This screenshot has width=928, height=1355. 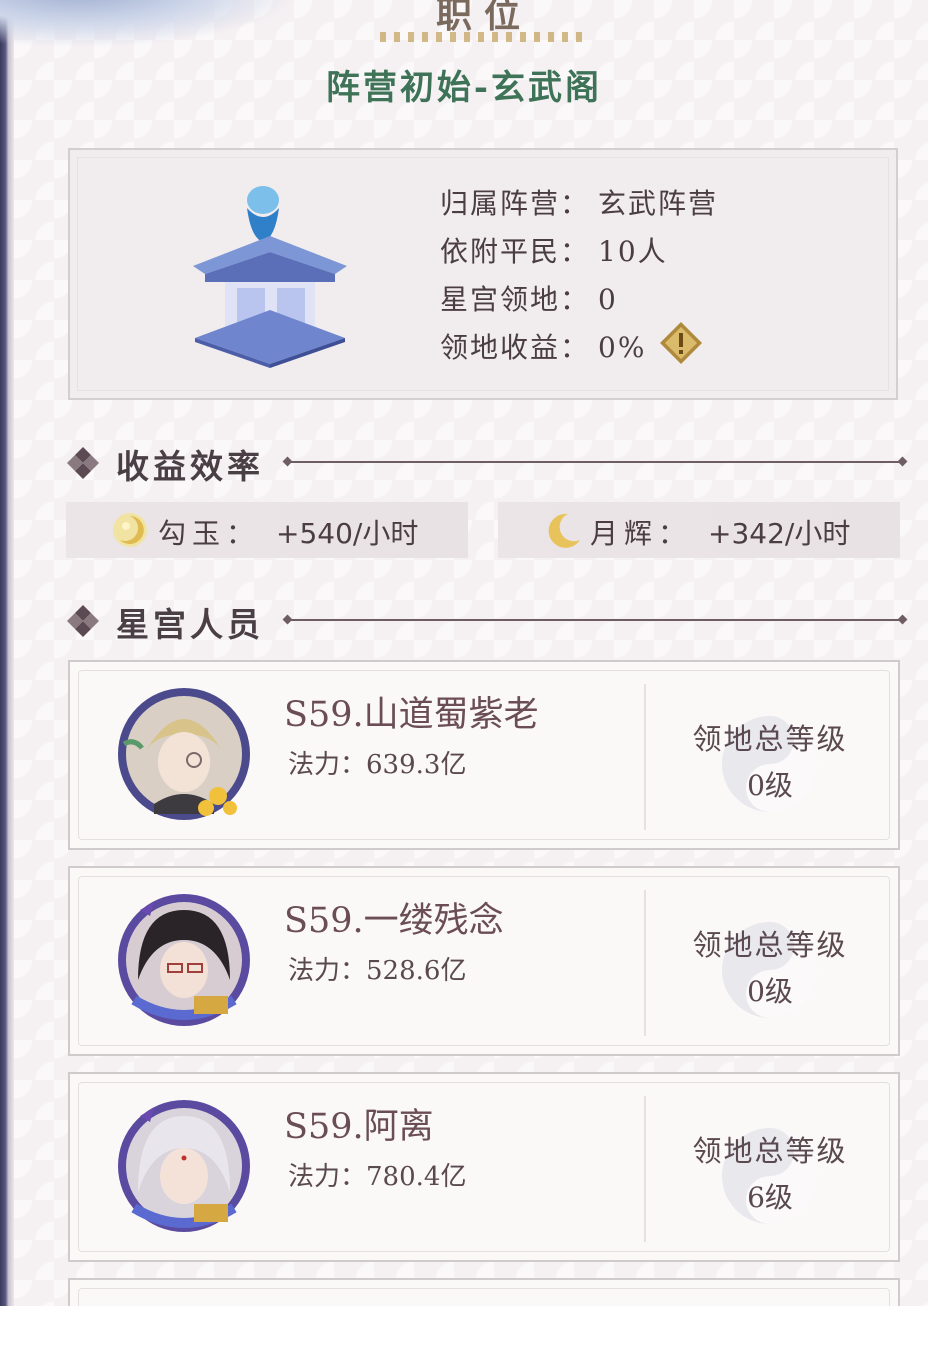 I want to click on member-name: S59.一缕残念, so click(x=394, y=921).